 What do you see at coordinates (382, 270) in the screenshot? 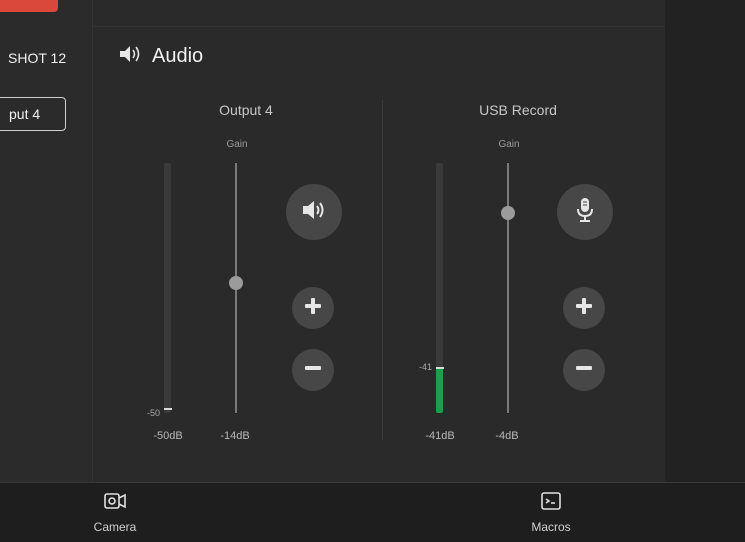
I see `channel-divider` at bounding box center [382, 270].